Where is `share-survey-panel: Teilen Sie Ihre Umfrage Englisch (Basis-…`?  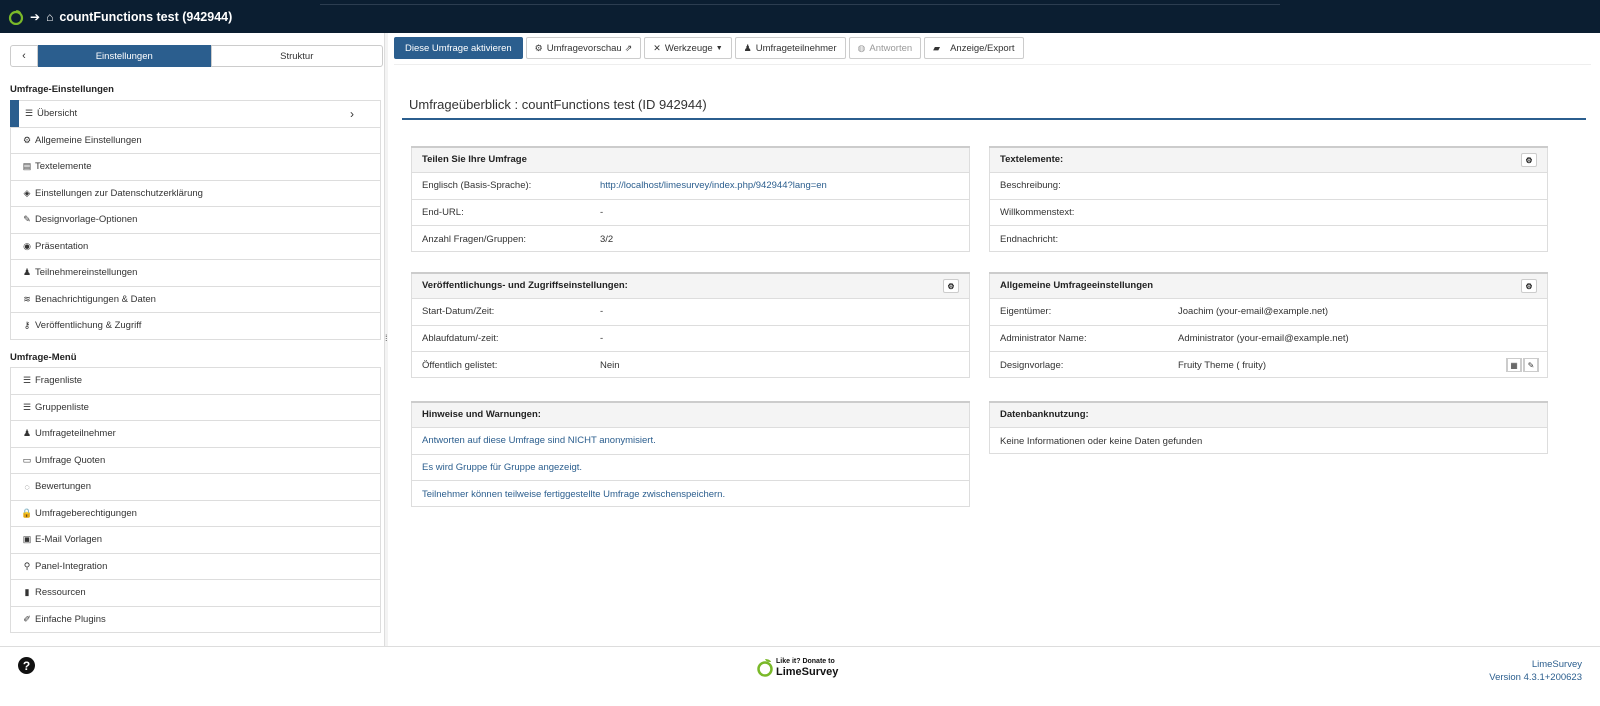
share-survey-panel: Teilen Sie Ihre Umfrage Englisch (Basis-… is located at coordinates (690, 199).